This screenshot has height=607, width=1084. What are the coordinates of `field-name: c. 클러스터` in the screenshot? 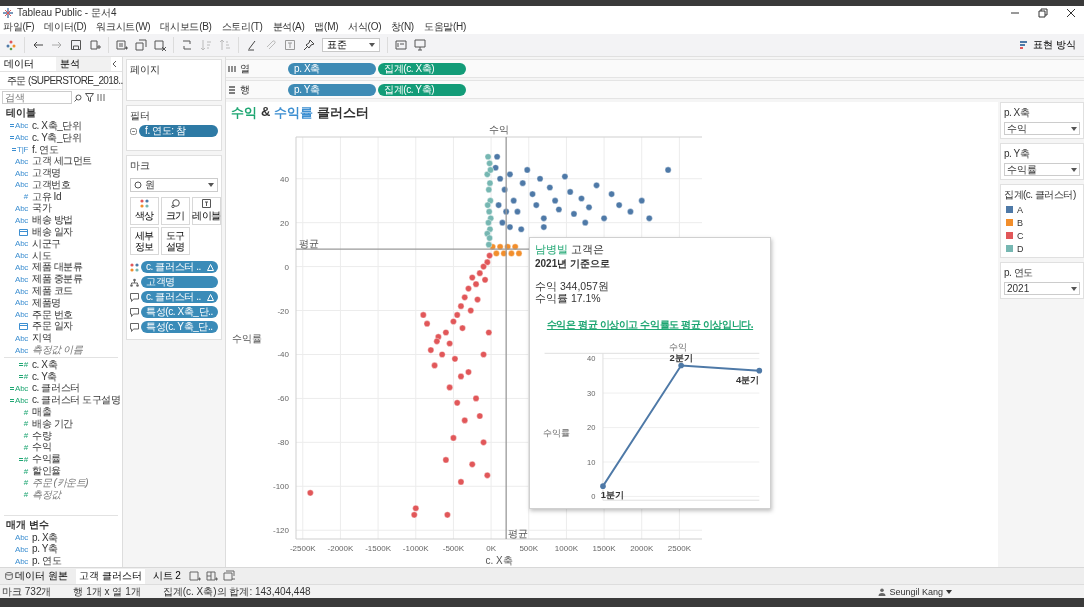 It's located at (56, 388).